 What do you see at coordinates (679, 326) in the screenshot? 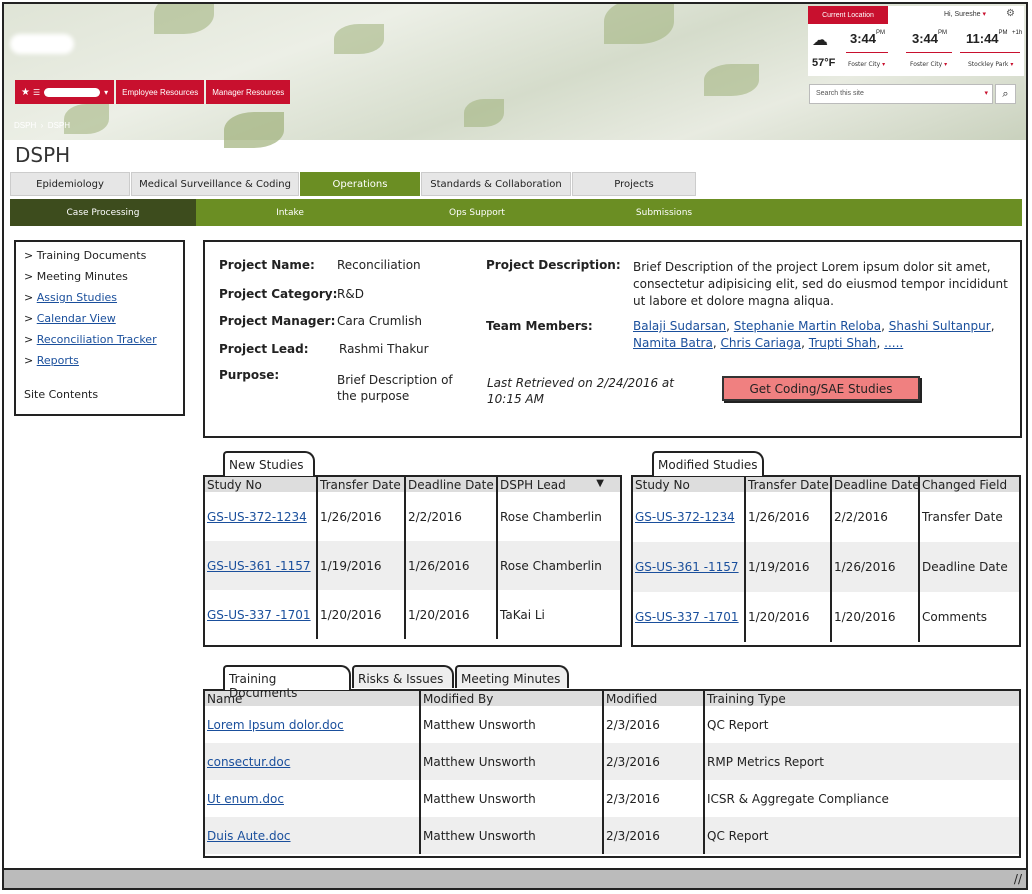
I see `team-member-link: Balaji Sudarsan` at bounding box center [679, 326].